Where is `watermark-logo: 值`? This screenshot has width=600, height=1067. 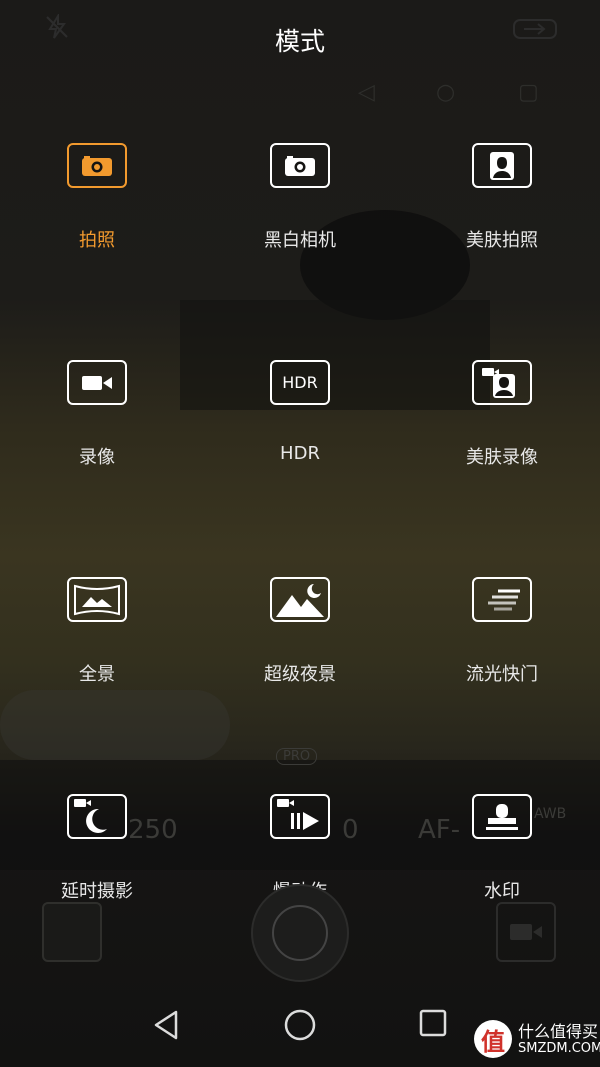 watermark-logo: 值 is located at coordinates (493, 1039).